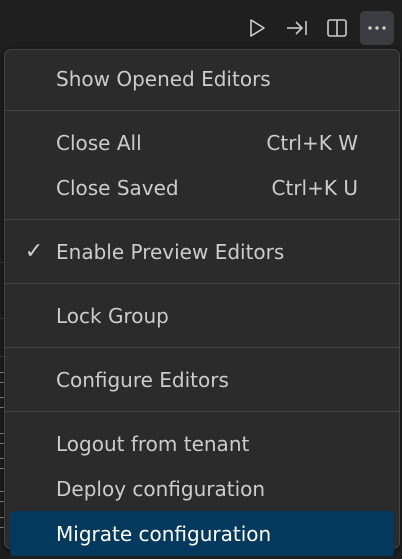 The height and width of the screenshot is (559, 402). I want to click on keybinding-label: Ctrl+K W, so click(312, 142).